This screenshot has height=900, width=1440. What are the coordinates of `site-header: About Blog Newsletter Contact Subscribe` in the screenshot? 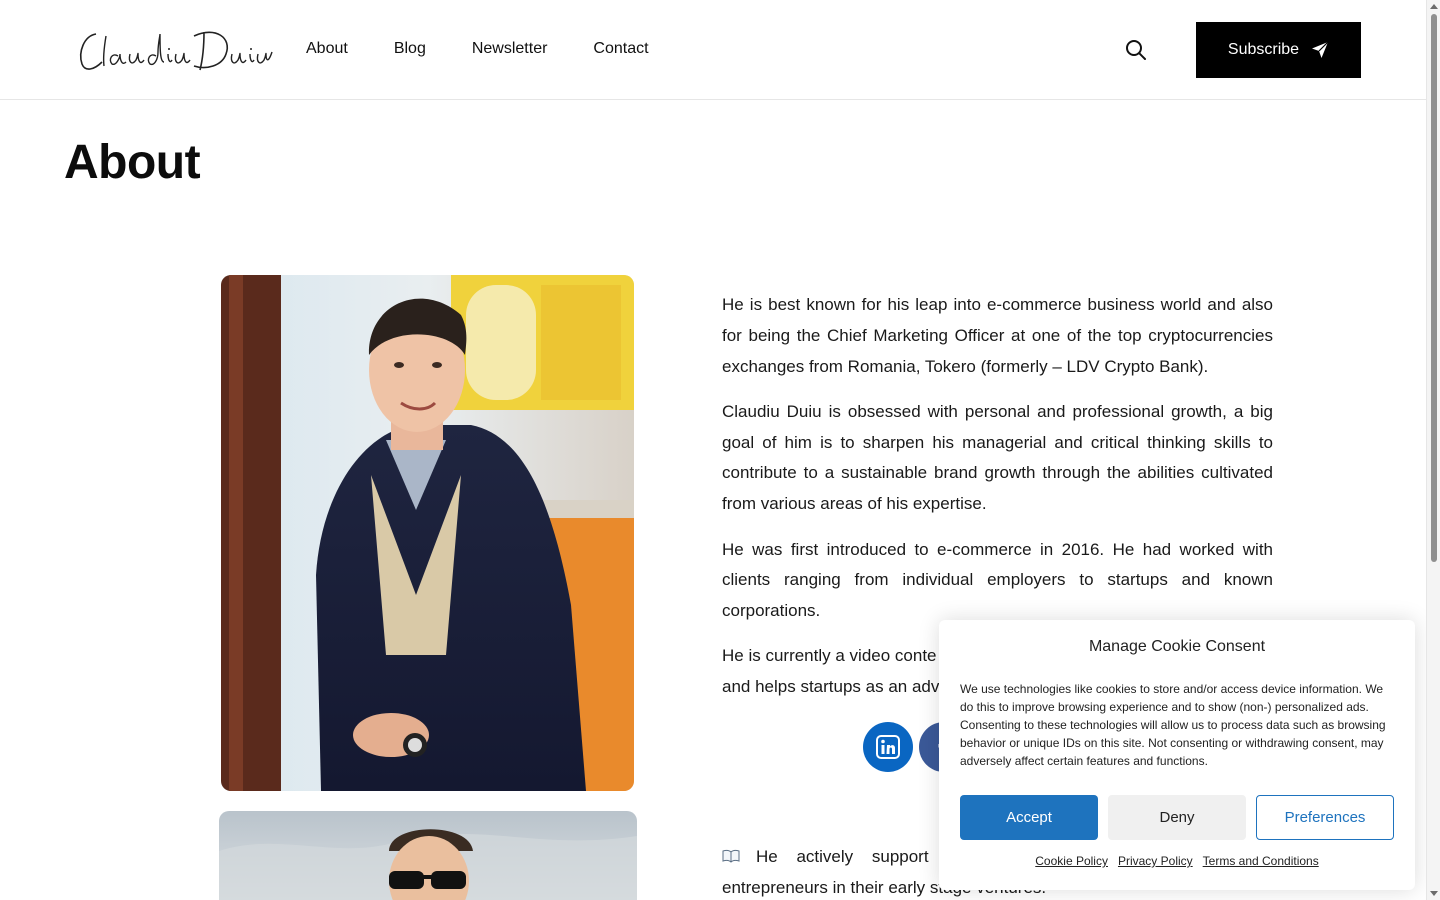 It's located at (713, 50).